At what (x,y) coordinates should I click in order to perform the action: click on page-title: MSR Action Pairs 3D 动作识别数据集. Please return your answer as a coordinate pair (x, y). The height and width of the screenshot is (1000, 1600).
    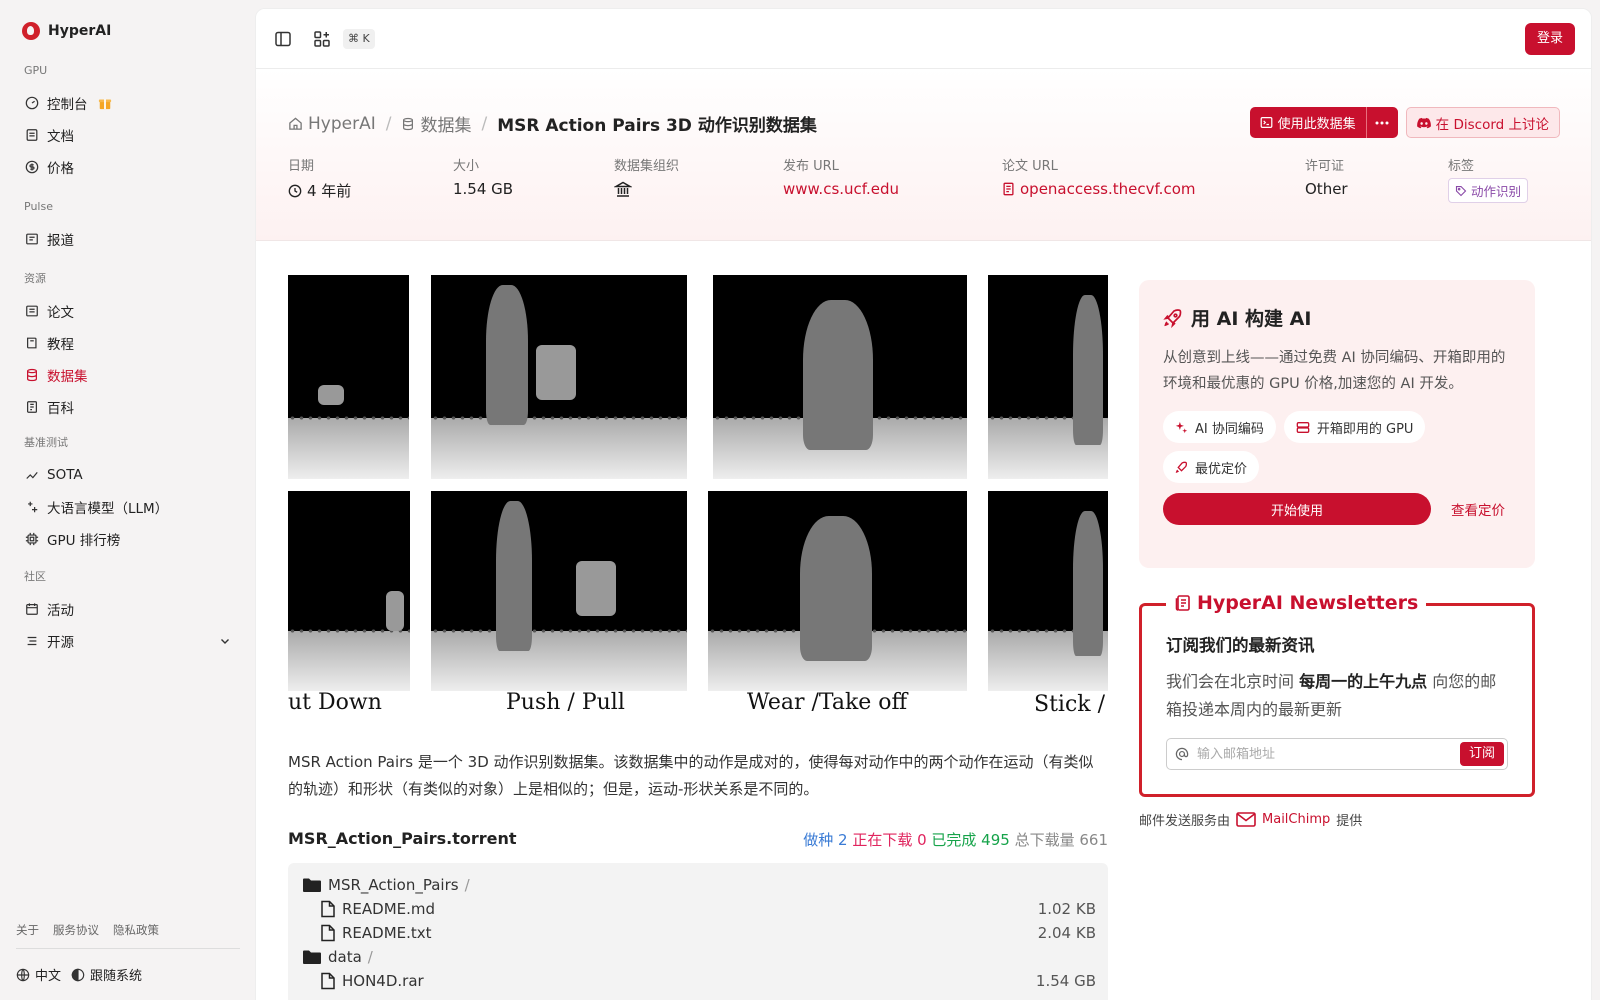
    Looking at the image, I should click on (657, 126).